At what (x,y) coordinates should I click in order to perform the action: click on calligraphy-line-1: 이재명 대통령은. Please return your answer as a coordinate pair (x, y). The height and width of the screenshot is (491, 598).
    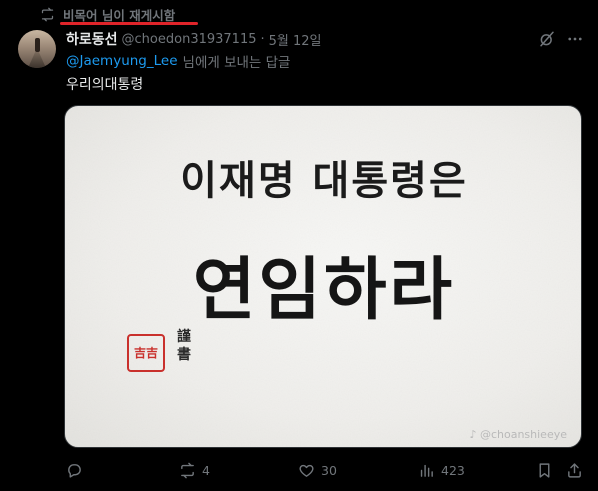
    Looking at the image, I should click on (324, 180).